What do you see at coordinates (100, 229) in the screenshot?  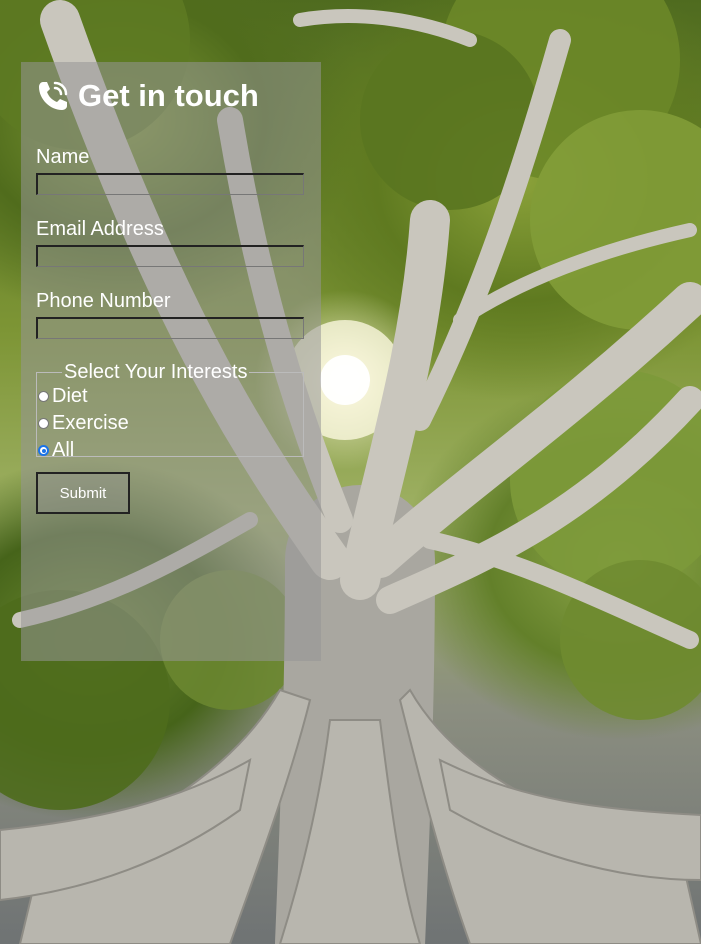 I see `email-label: Email Address` at bounding box center [100, 229].